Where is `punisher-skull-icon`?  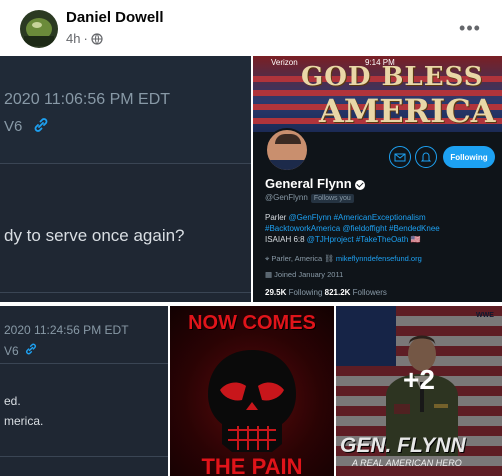 punisher-skull-icon is located at coordinates (252, 401).